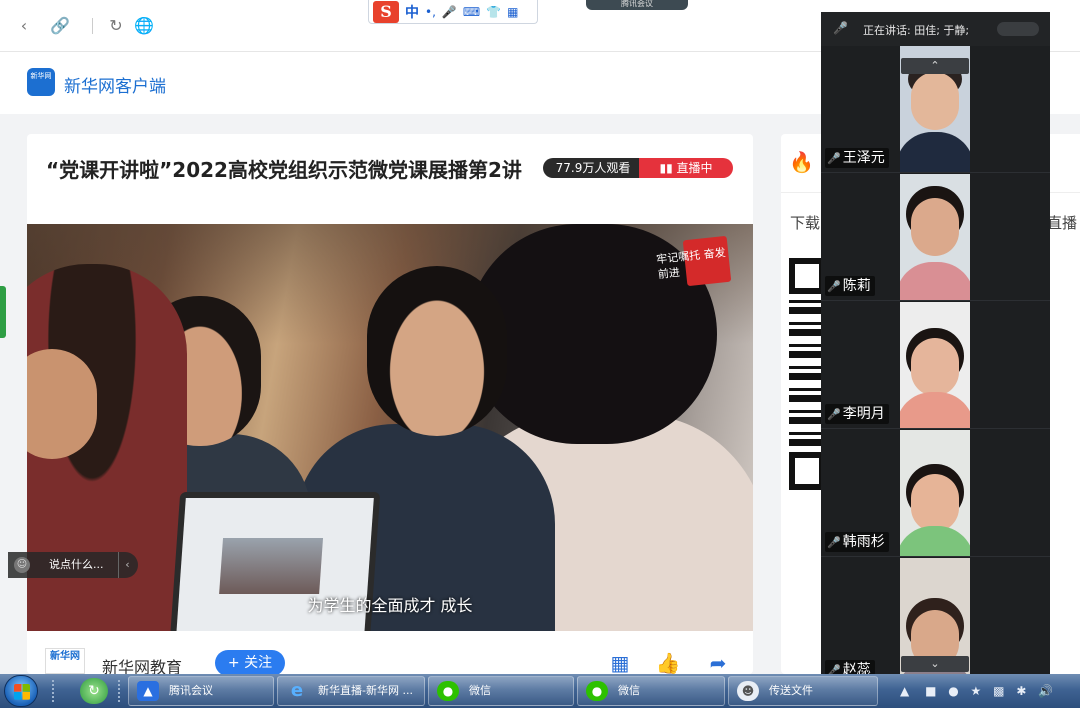 This screenshot has height=708, width=1080. What do you see at coordinates (904, 691) in the screenshot?
I see `tray-app-icon: ▲` at bounding box center [904, 691].